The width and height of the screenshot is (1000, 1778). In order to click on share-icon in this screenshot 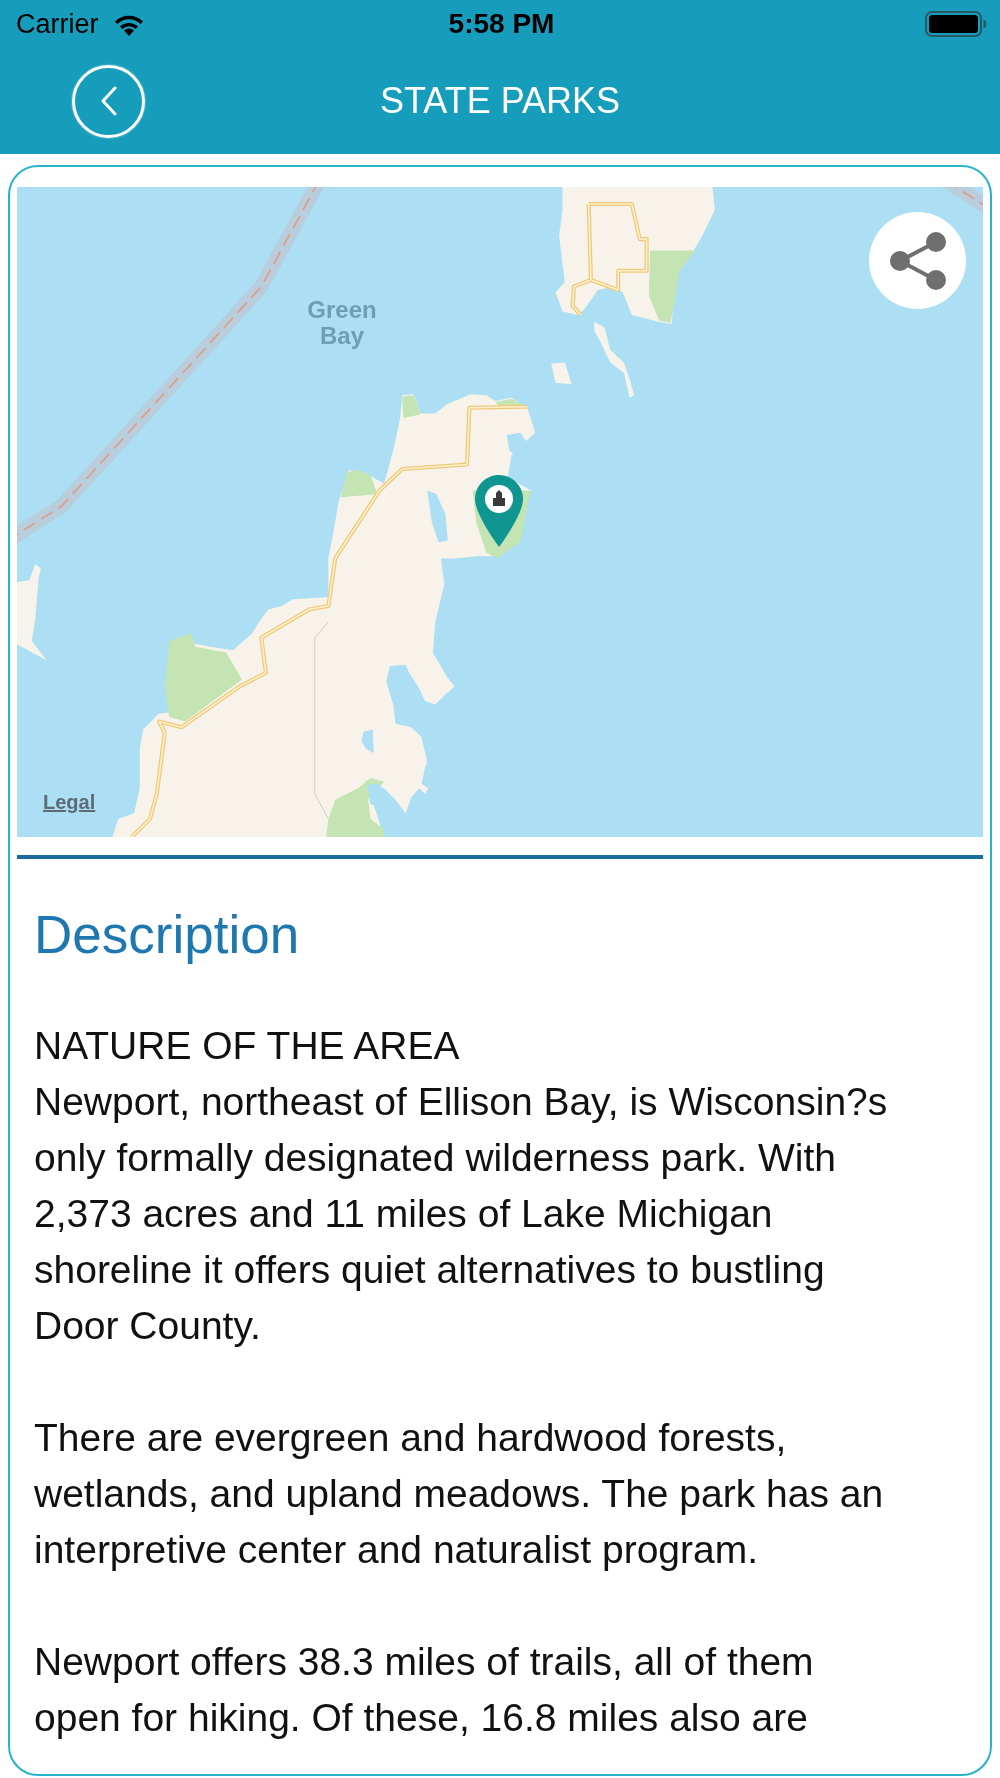, I will do `click(917, 260)`.